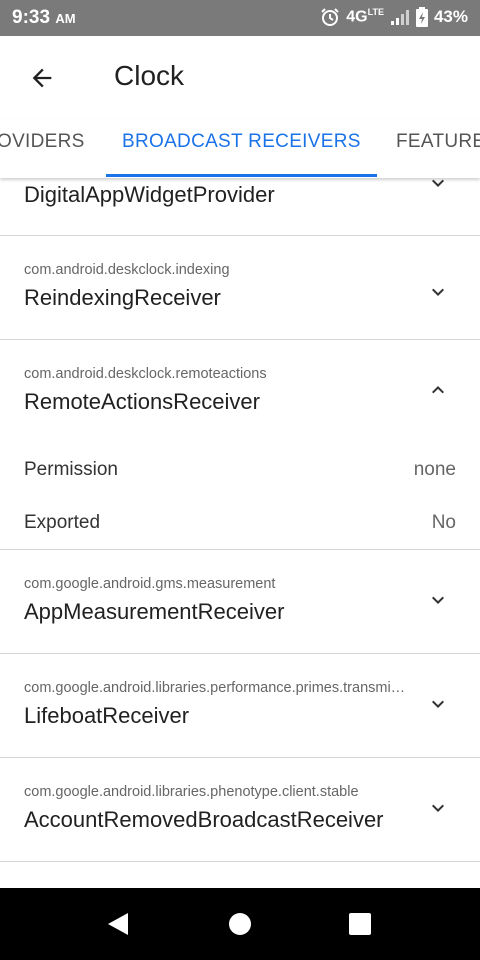 This screenshot has width=480, height=960. What do you see at coordinates (204, 819) in the screenshot?
I see `receiver-name: AccountRemovedBroadcastReceiver` at bounding box center [204, 819].